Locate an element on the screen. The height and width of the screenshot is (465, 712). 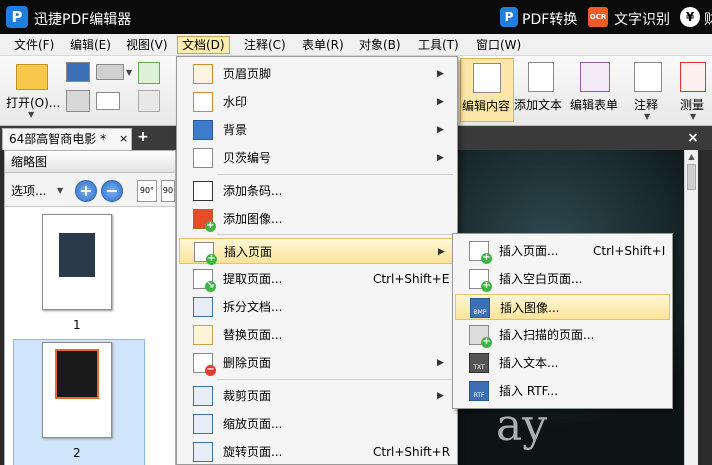
add-text-button: 添加文本 is located at coordinates (541, 90).